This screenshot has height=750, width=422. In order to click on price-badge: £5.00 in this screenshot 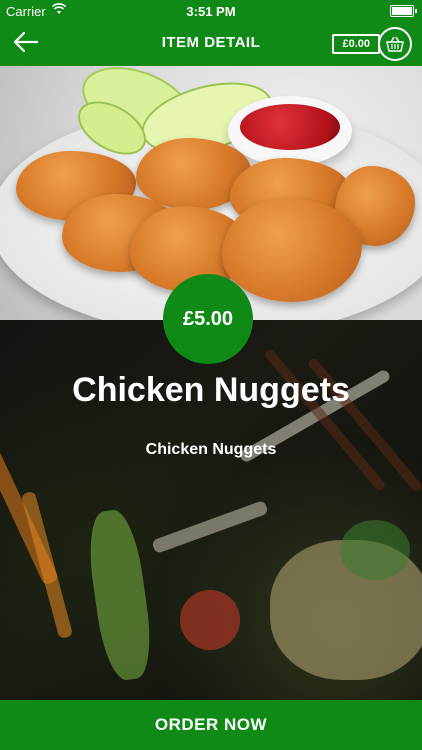, I will do `click(208, 319)`.